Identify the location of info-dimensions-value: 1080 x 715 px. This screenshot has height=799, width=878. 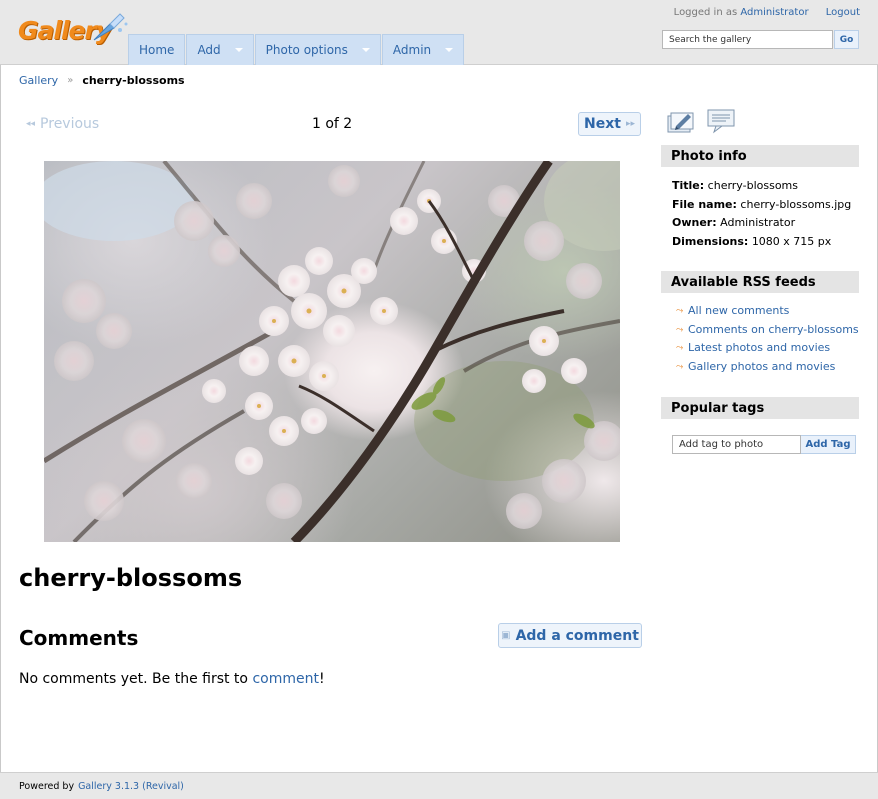
(791, 241).